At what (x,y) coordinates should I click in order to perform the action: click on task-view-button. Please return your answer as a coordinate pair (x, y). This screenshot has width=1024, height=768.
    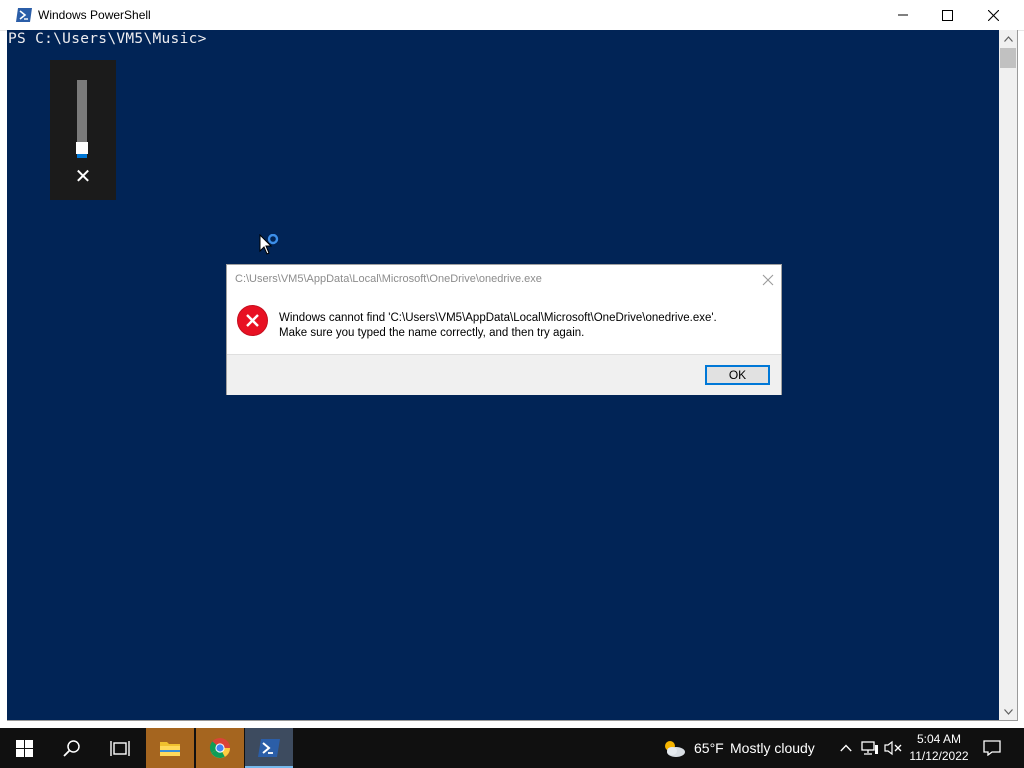
    Looking at the image, I should click on (120, 748).